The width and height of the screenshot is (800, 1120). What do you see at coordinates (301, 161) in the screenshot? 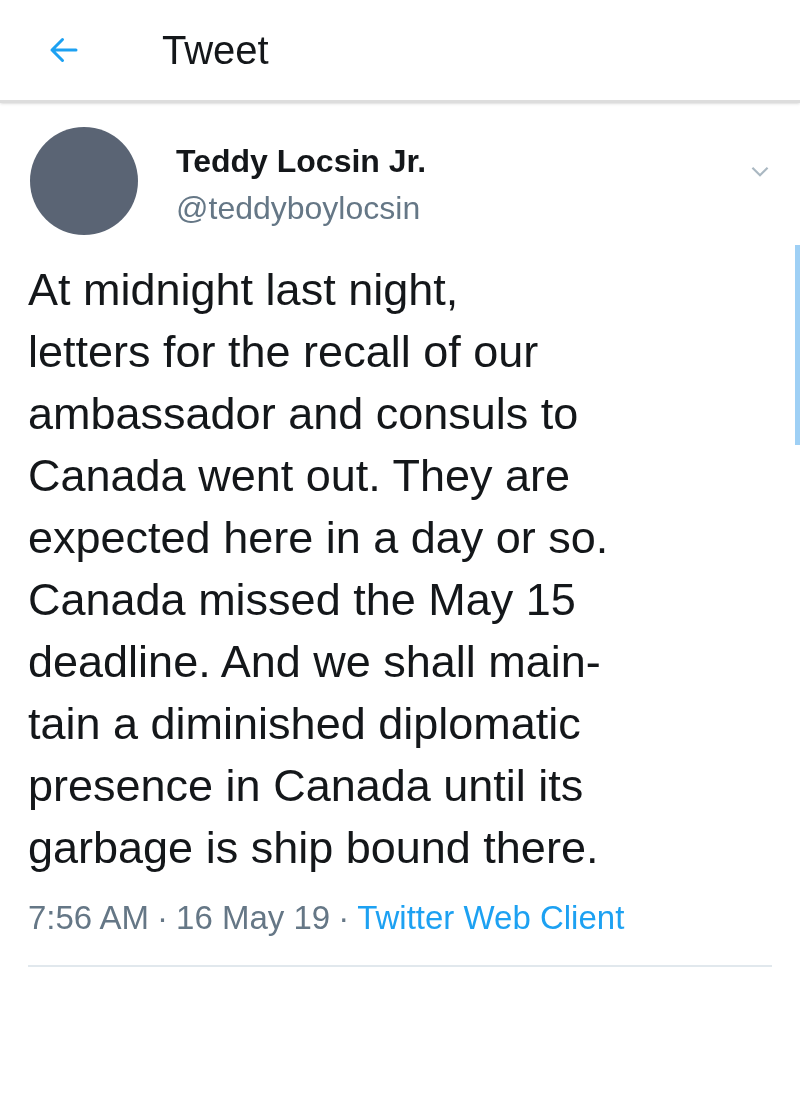
I see `author-name: Teddy Locsin Jr.` at bounding box center [301, 161].